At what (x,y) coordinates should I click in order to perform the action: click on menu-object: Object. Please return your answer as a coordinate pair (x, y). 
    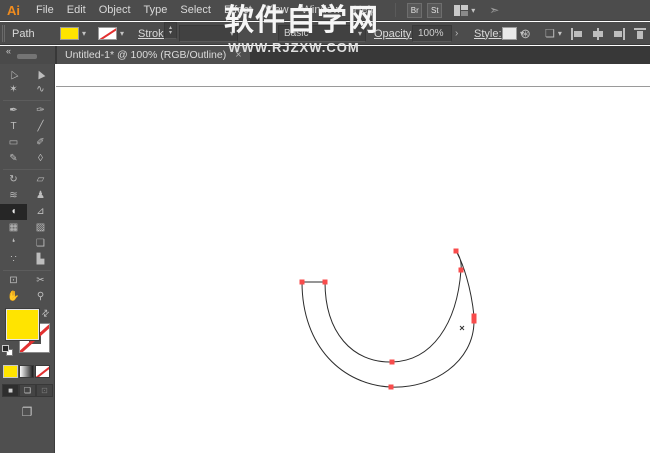
    Looking at the image, I should click on (115, 10).